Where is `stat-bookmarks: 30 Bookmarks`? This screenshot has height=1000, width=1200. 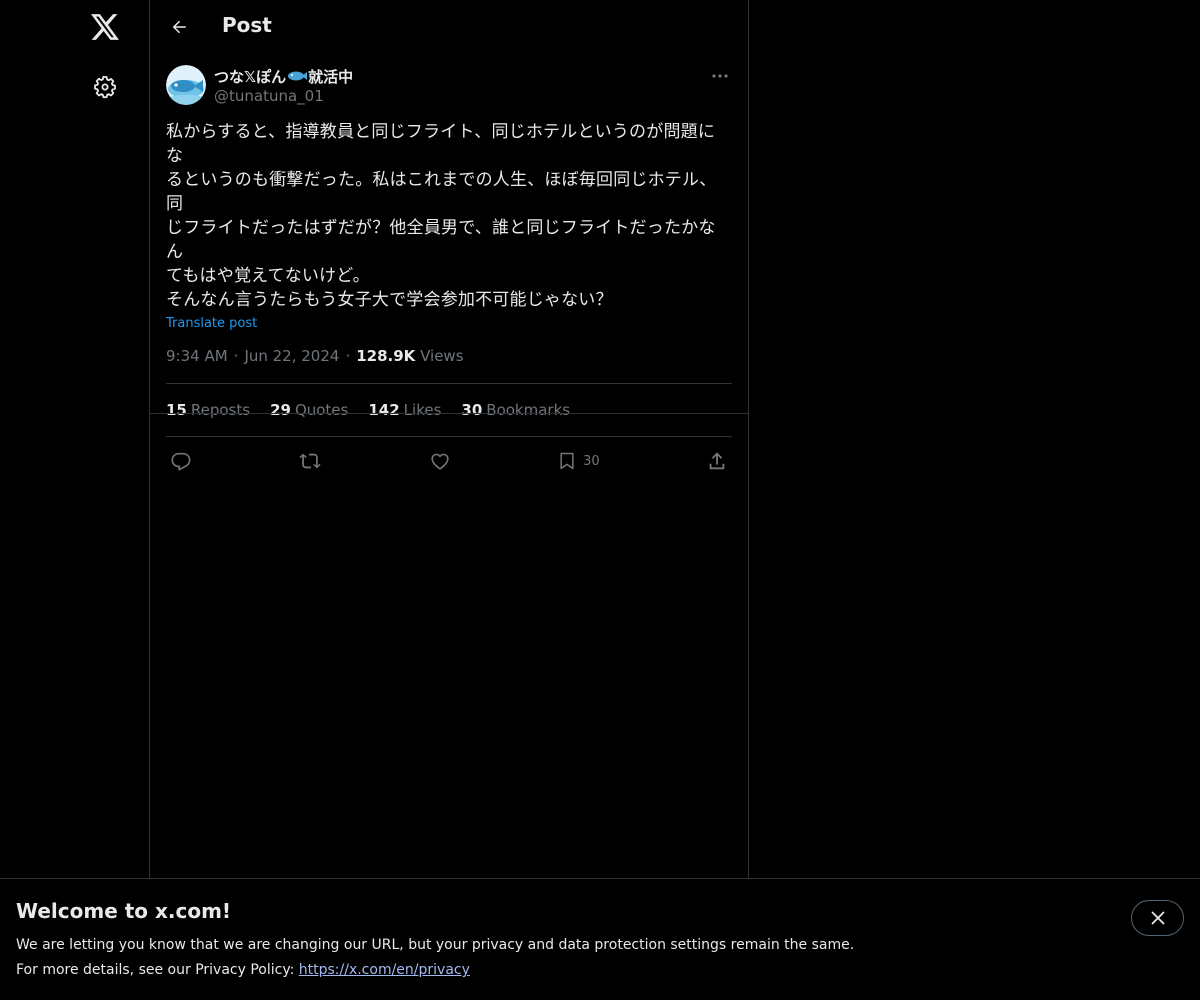 stat-bookmarks: 30 Bookmarks is located at coordinates (515, 410).